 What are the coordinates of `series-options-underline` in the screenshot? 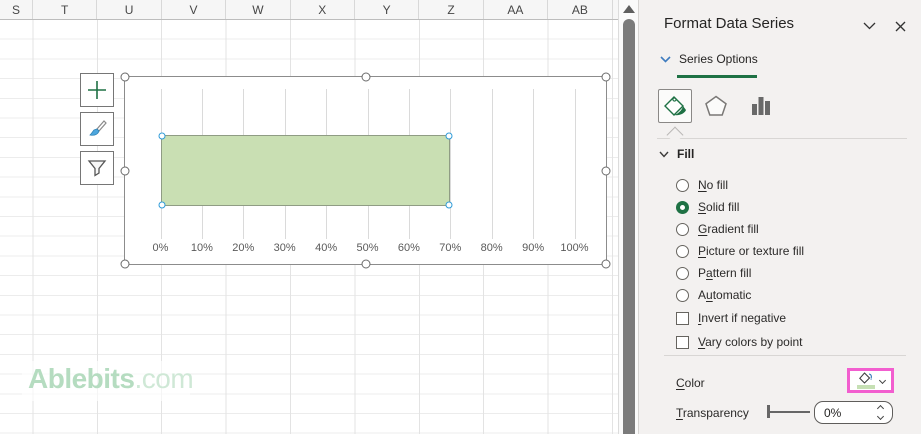 It's located at (717, 76).